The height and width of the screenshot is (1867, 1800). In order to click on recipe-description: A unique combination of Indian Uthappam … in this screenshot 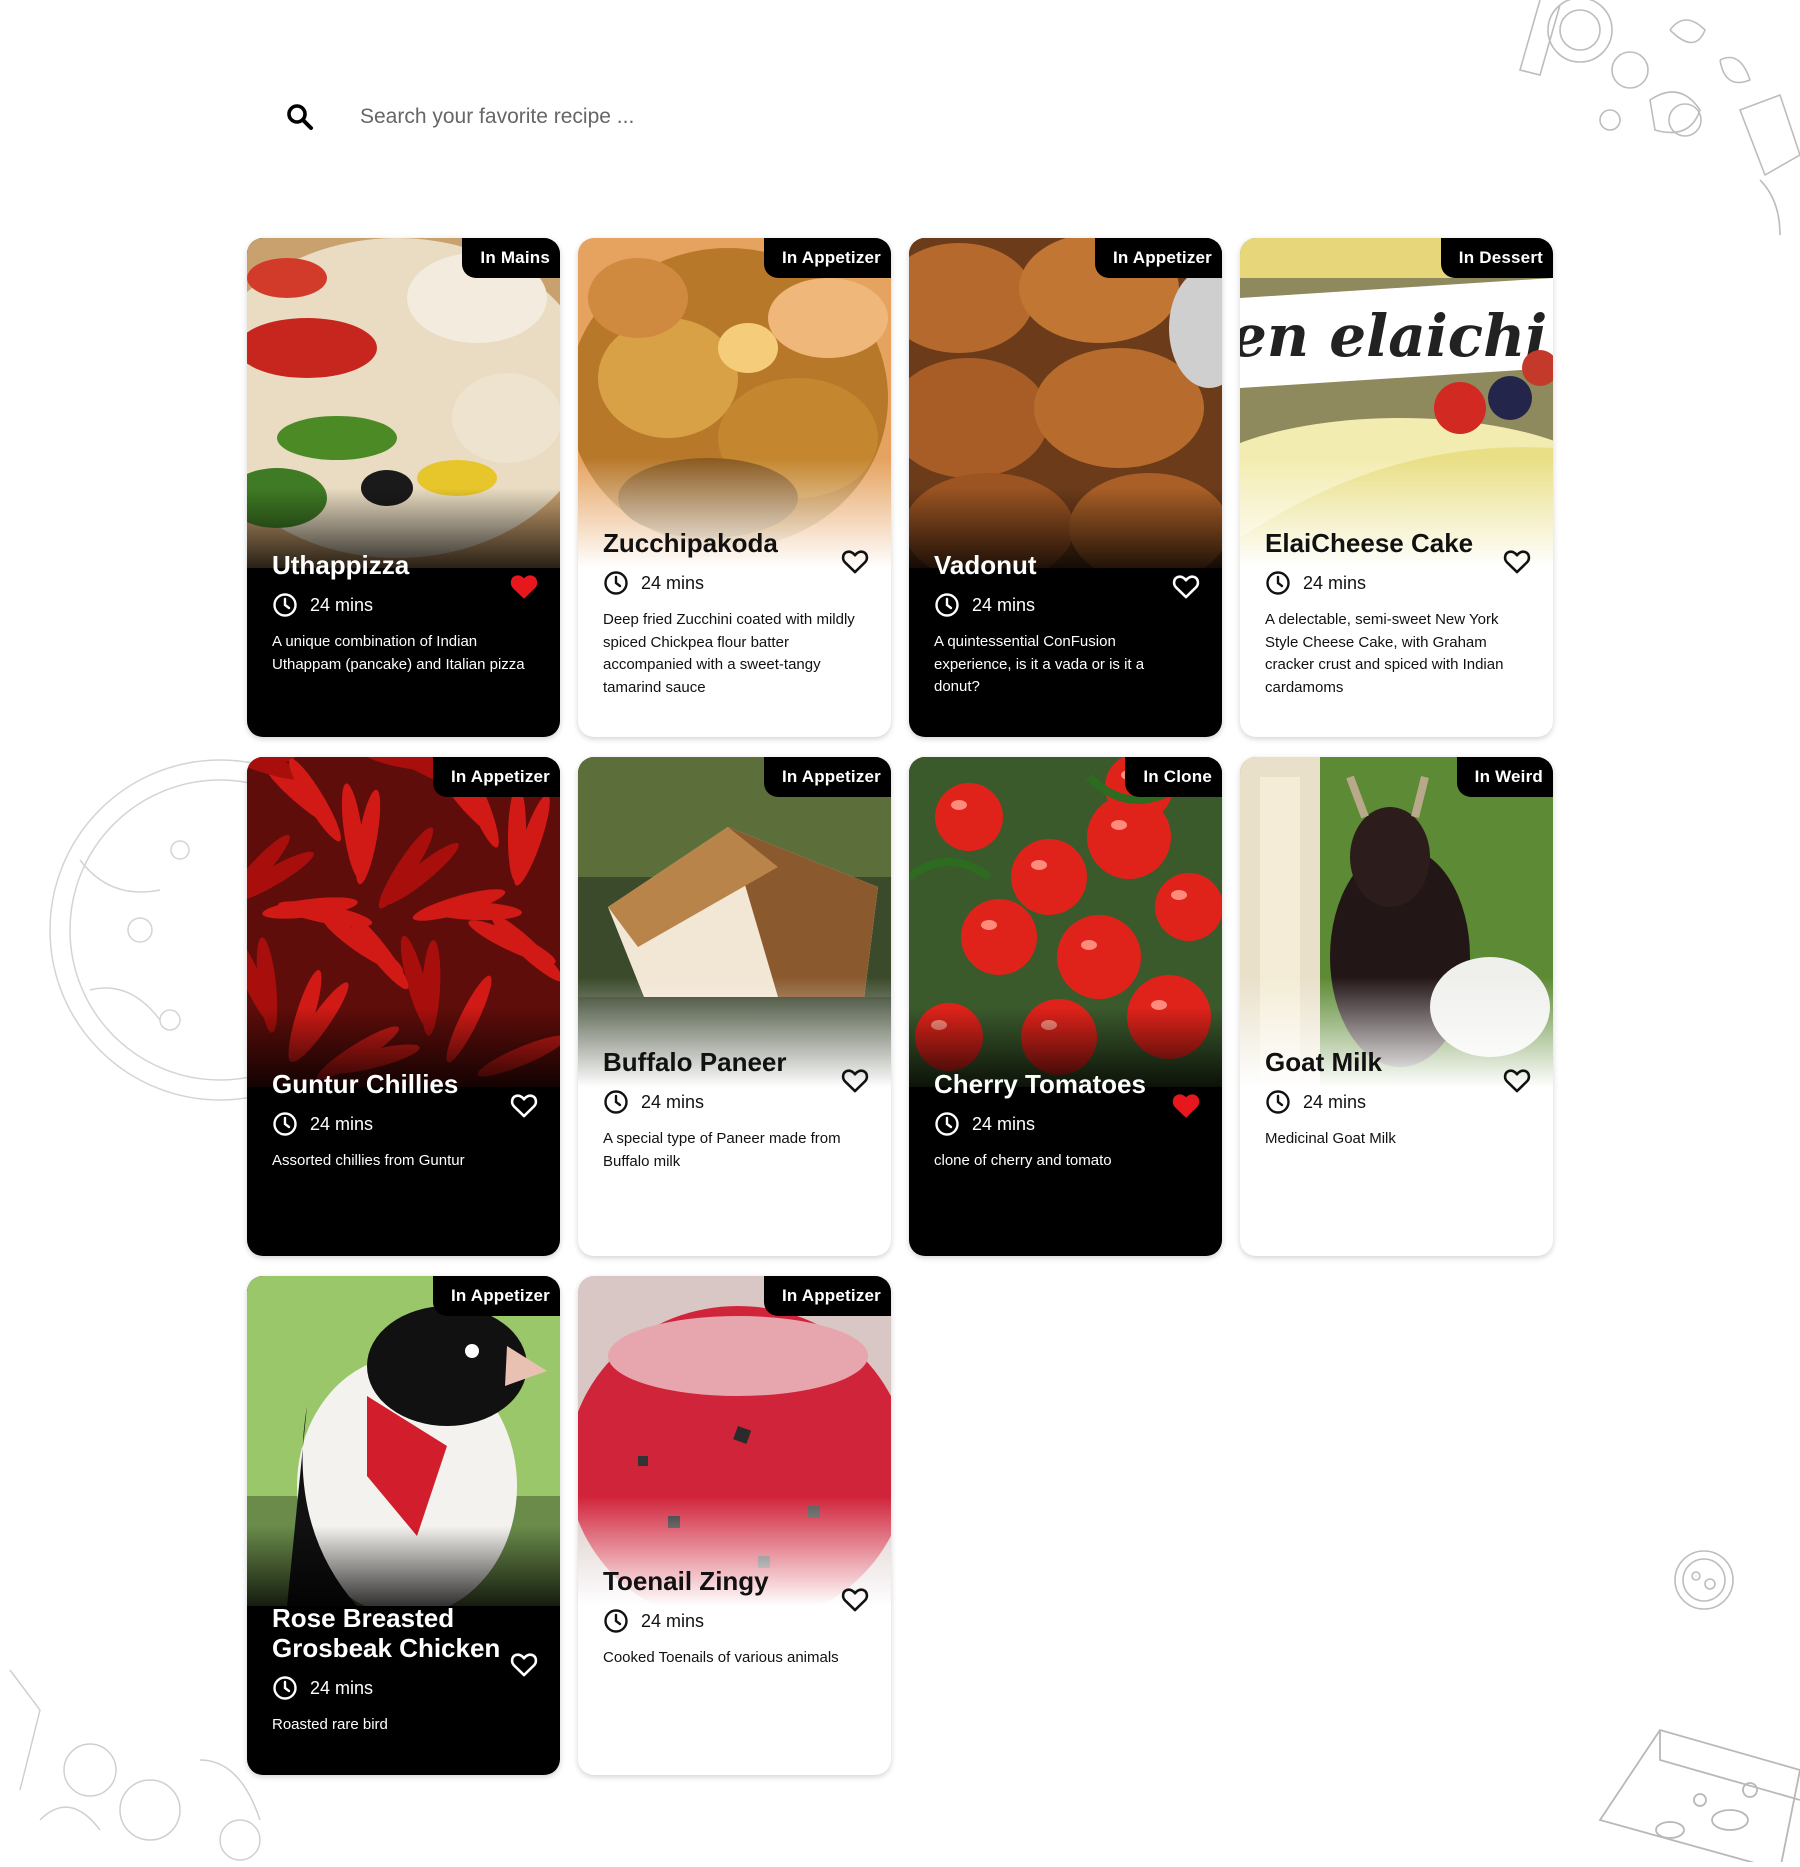, I will do `click(398, 653)`.